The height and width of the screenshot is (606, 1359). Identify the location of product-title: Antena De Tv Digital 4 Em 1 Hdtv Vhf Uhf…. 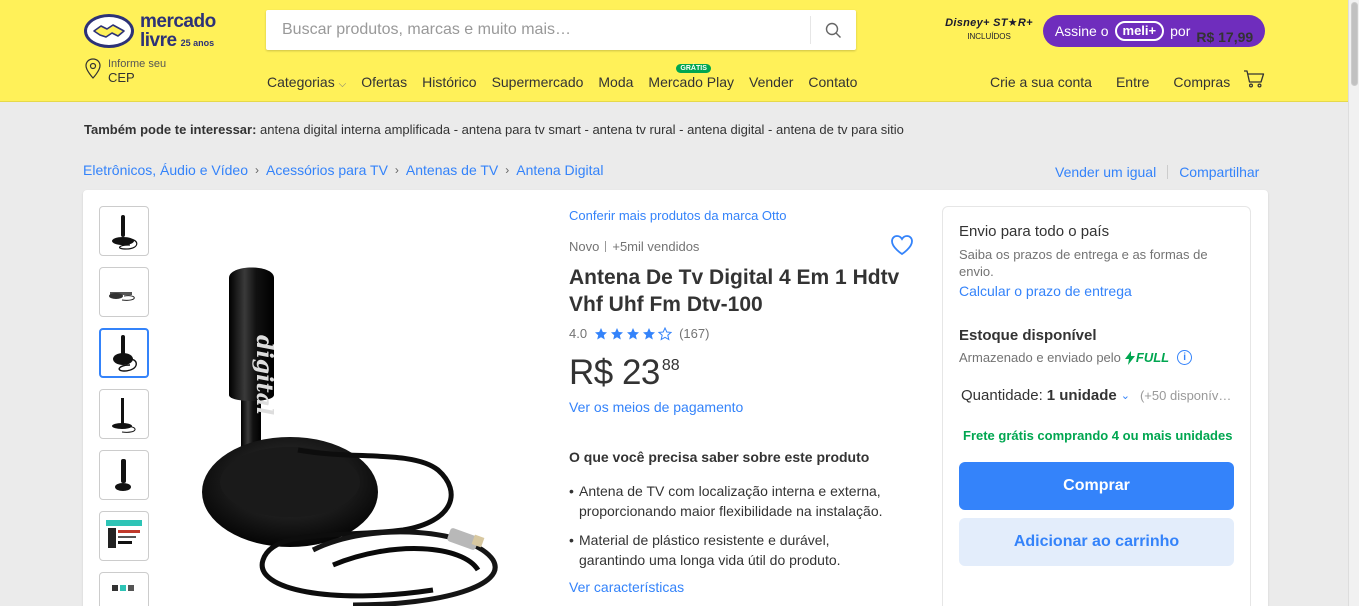
(734, 291).